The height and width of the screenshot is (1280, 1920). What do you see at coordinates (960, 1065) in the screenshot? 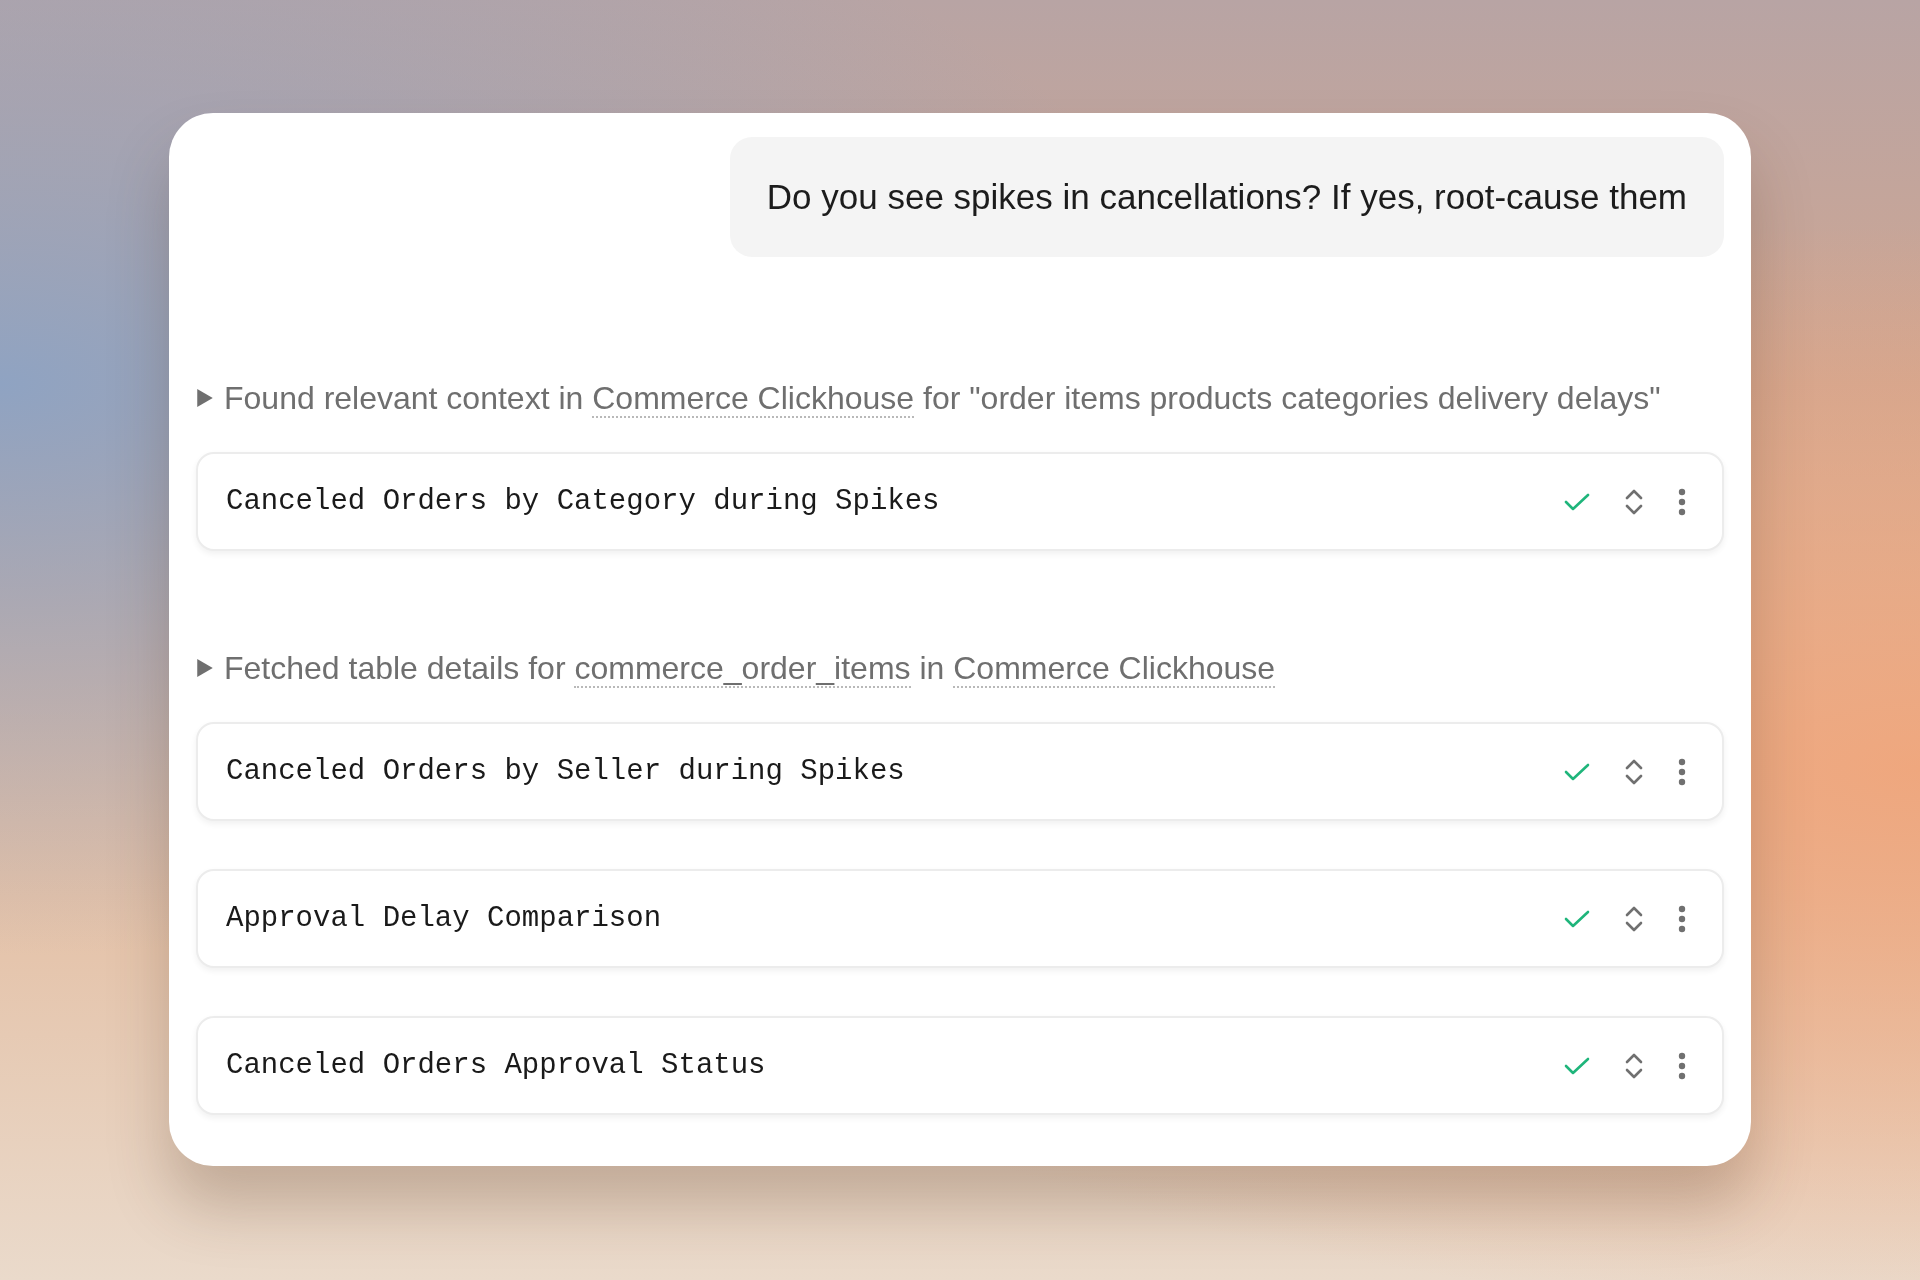
I see `query-card: Canceled Orders Approval Status` at bounding box center [960, 1065].